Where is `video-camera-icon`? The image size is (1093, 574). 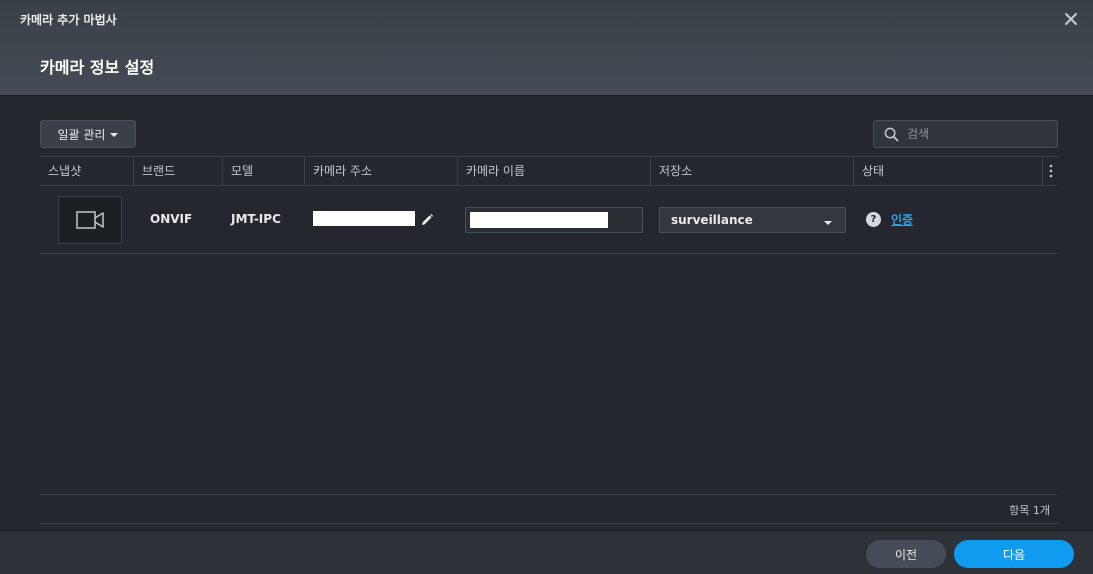
video-camera-icon is located at coordinates (90, 220).